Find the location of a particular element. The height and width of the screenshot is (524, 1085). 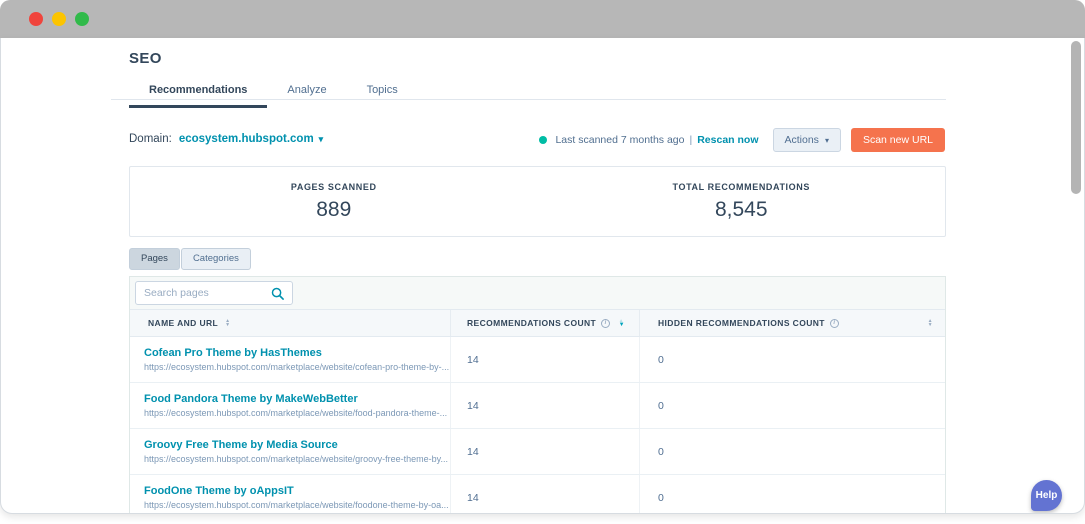

actions-label: Actions is located at coordinates (801, 140).